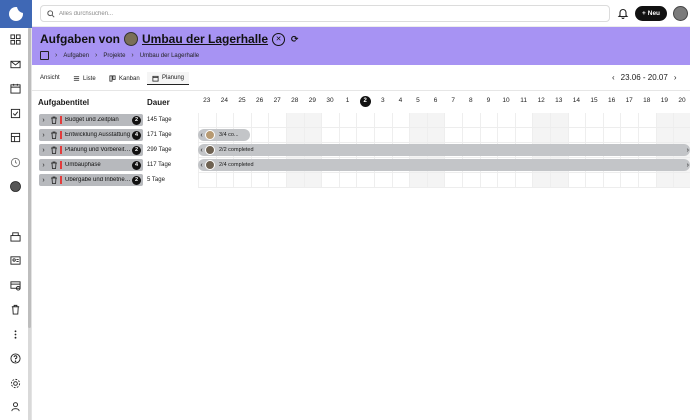  What do you see at coordinates (205, 39) in the screenshot?
I see `project-name-link: Umbau der Lagerhalle` at bounding box center [205, 39].